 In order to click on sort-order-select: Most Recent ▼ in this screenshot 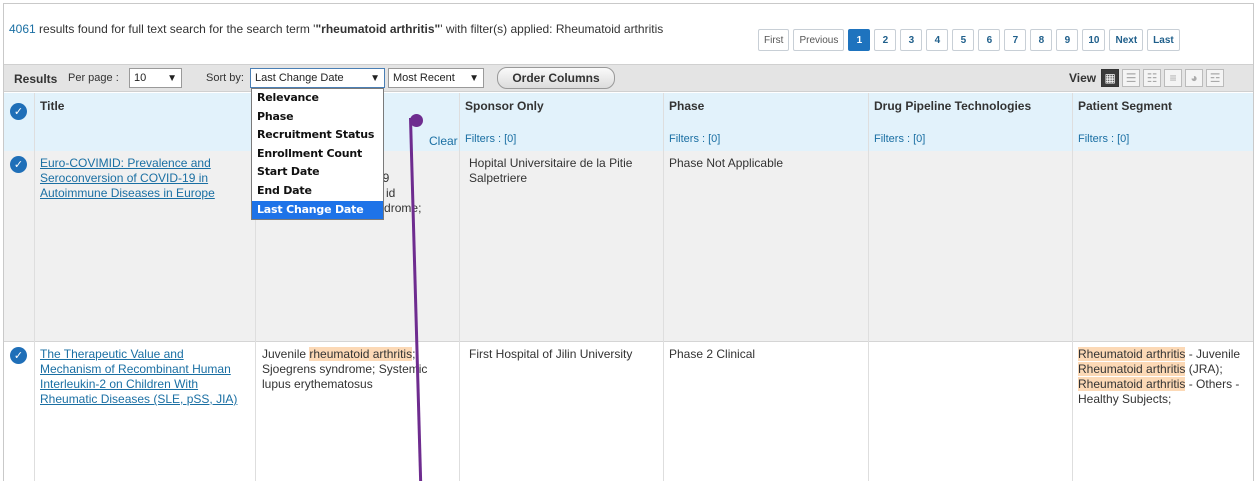, I will do `click(436, 78)`.